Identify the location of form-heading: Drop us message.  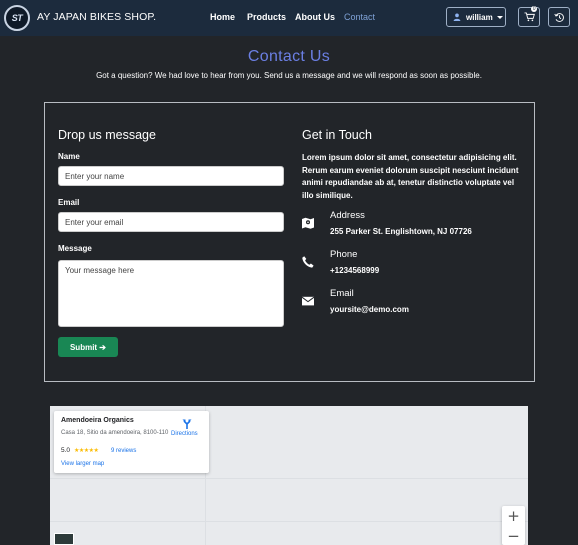
(107, 135).